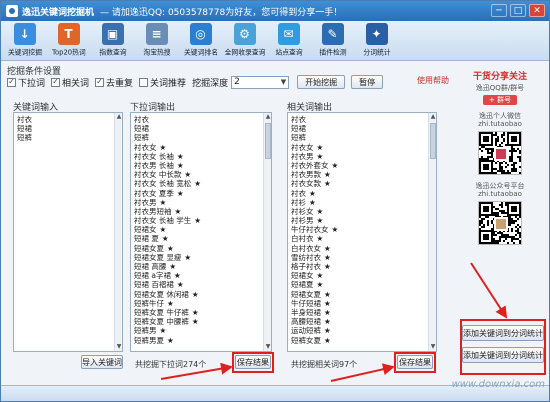 This screenshot has height=402, width=550. Describe the element at coordinates (362, 340) in the screenshot. I see `list-item: 短裤女夏 ★` at that location.